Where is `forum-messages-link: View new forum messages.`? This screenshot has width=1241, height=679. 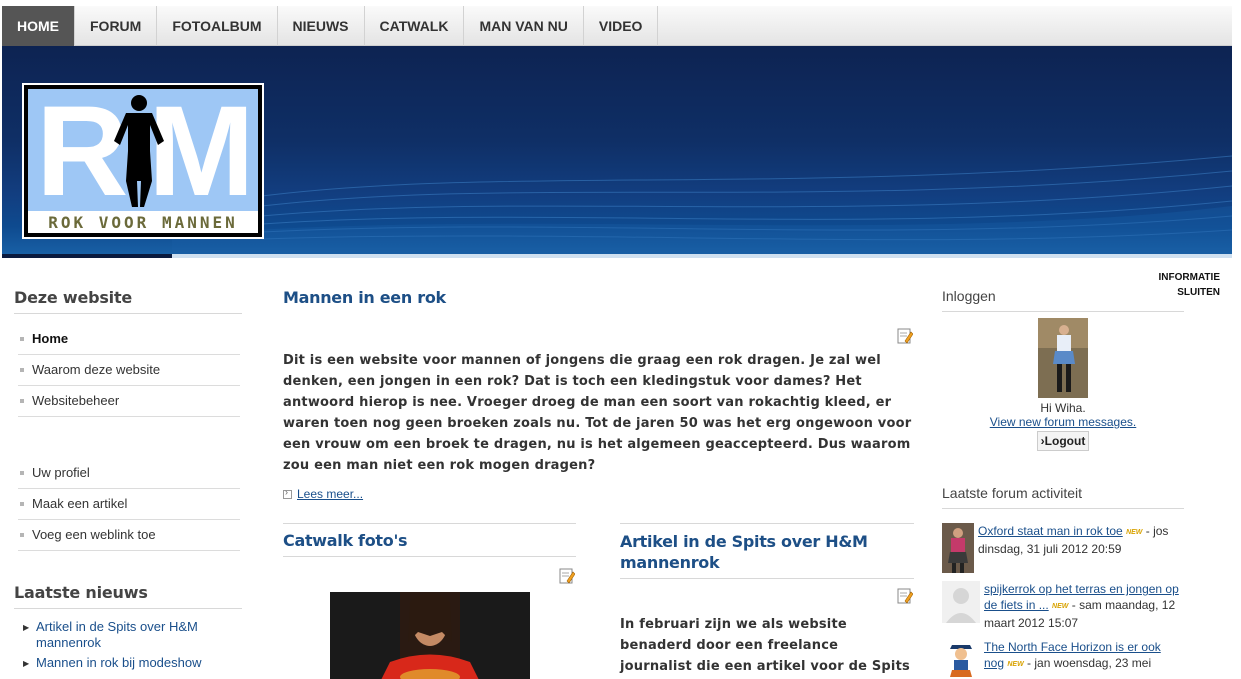 forum-messages-link: View new forum messages. is located at coordinates (1063, 422).